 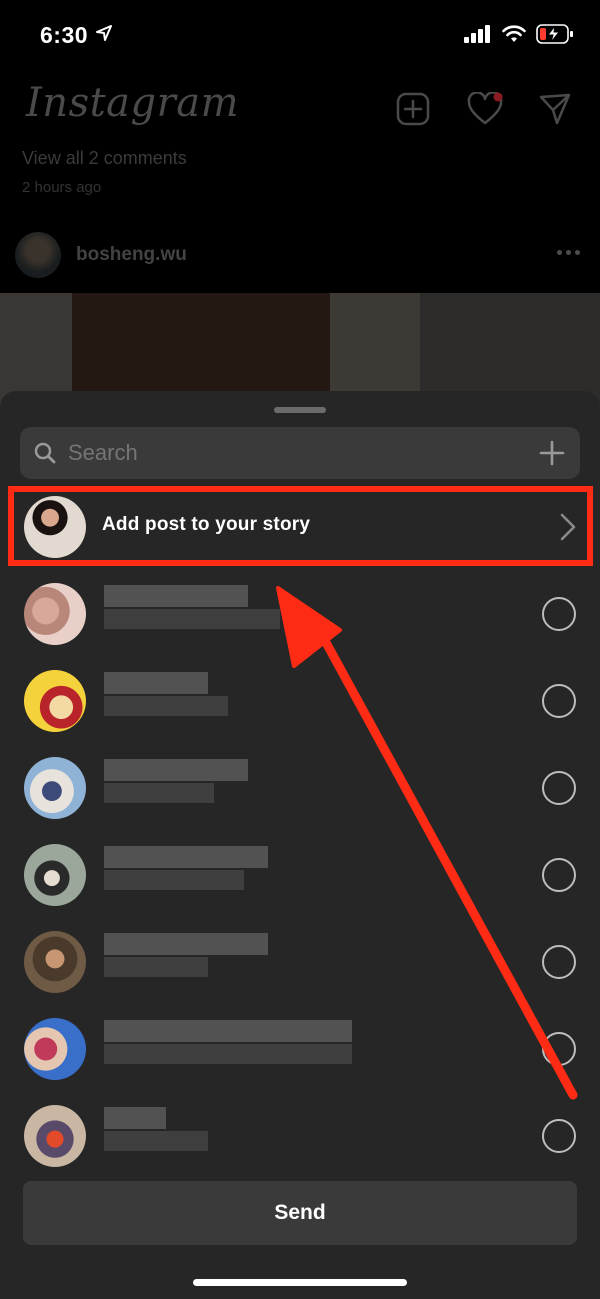 I want to click on instagram-logo: Instagram, so click(x=133, y=103).